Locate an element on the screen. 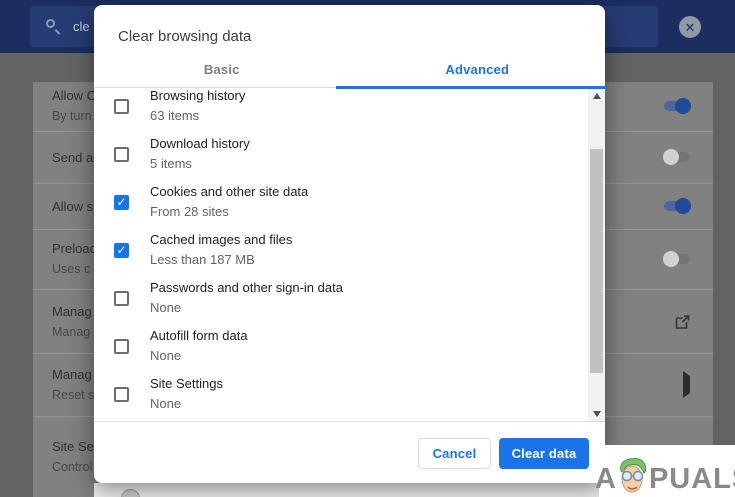  dialog-footer: Cancel Clear data is located at coordinates (349, 452).